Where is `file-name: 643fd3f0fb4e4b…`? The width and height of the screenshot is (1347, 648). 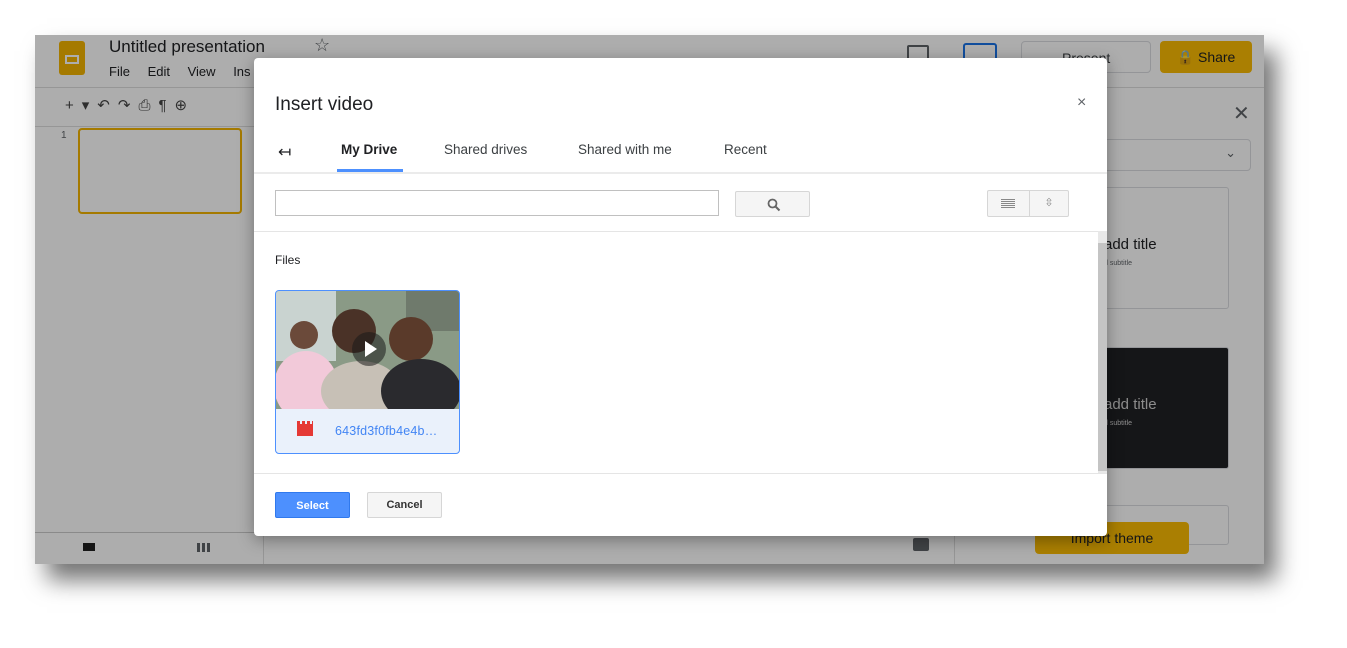
file-name: 643fd3f0fb4e4b… is located at coordinates (386, 431).